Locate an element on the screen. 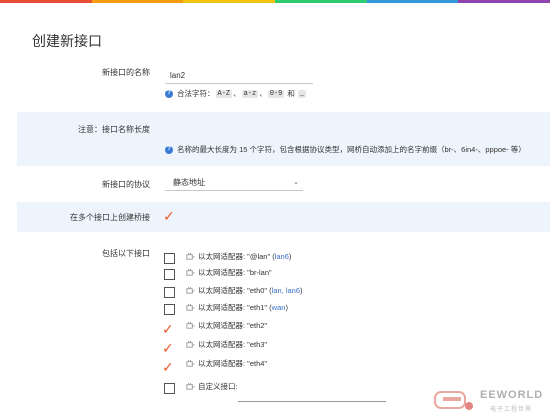 This screenshot has height=418, width=550. hint-and: 和 is located at coordinates (291, 93).